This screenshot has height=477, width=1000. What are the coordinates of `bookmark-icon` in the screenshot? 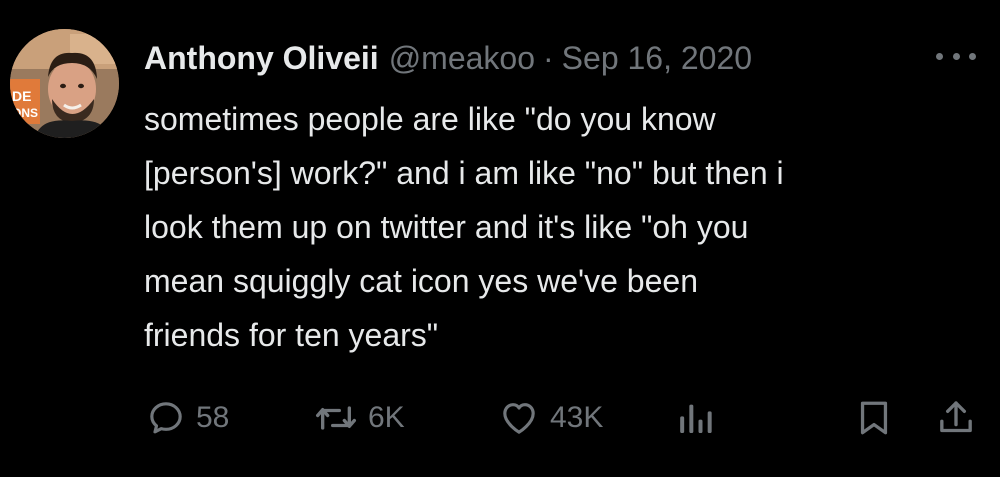 It's located at (874, 418).